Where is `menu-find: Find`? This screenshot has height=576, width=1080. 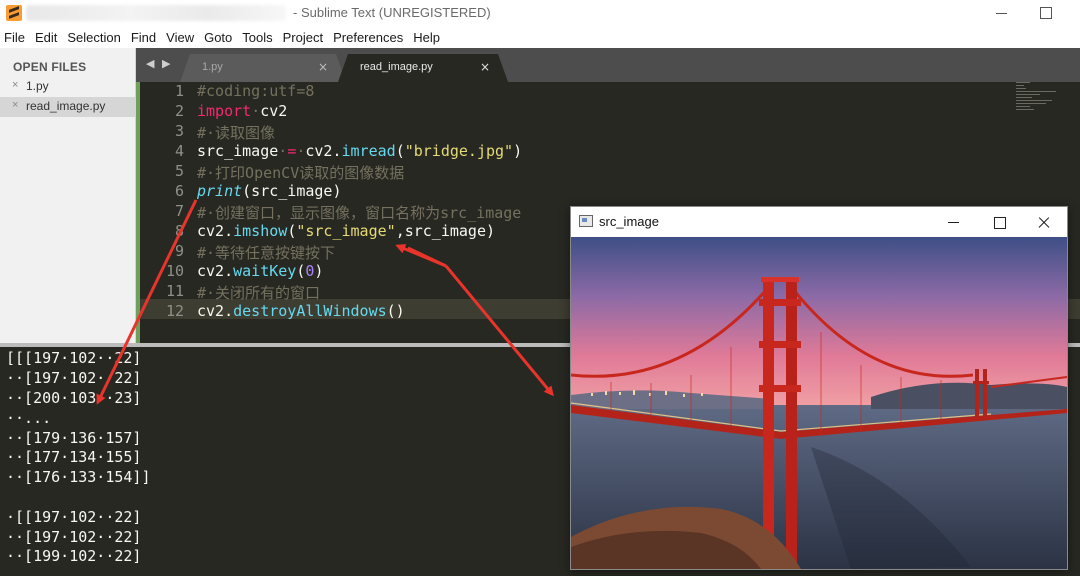 menu-find: Find is located at coordinates (146, 37).